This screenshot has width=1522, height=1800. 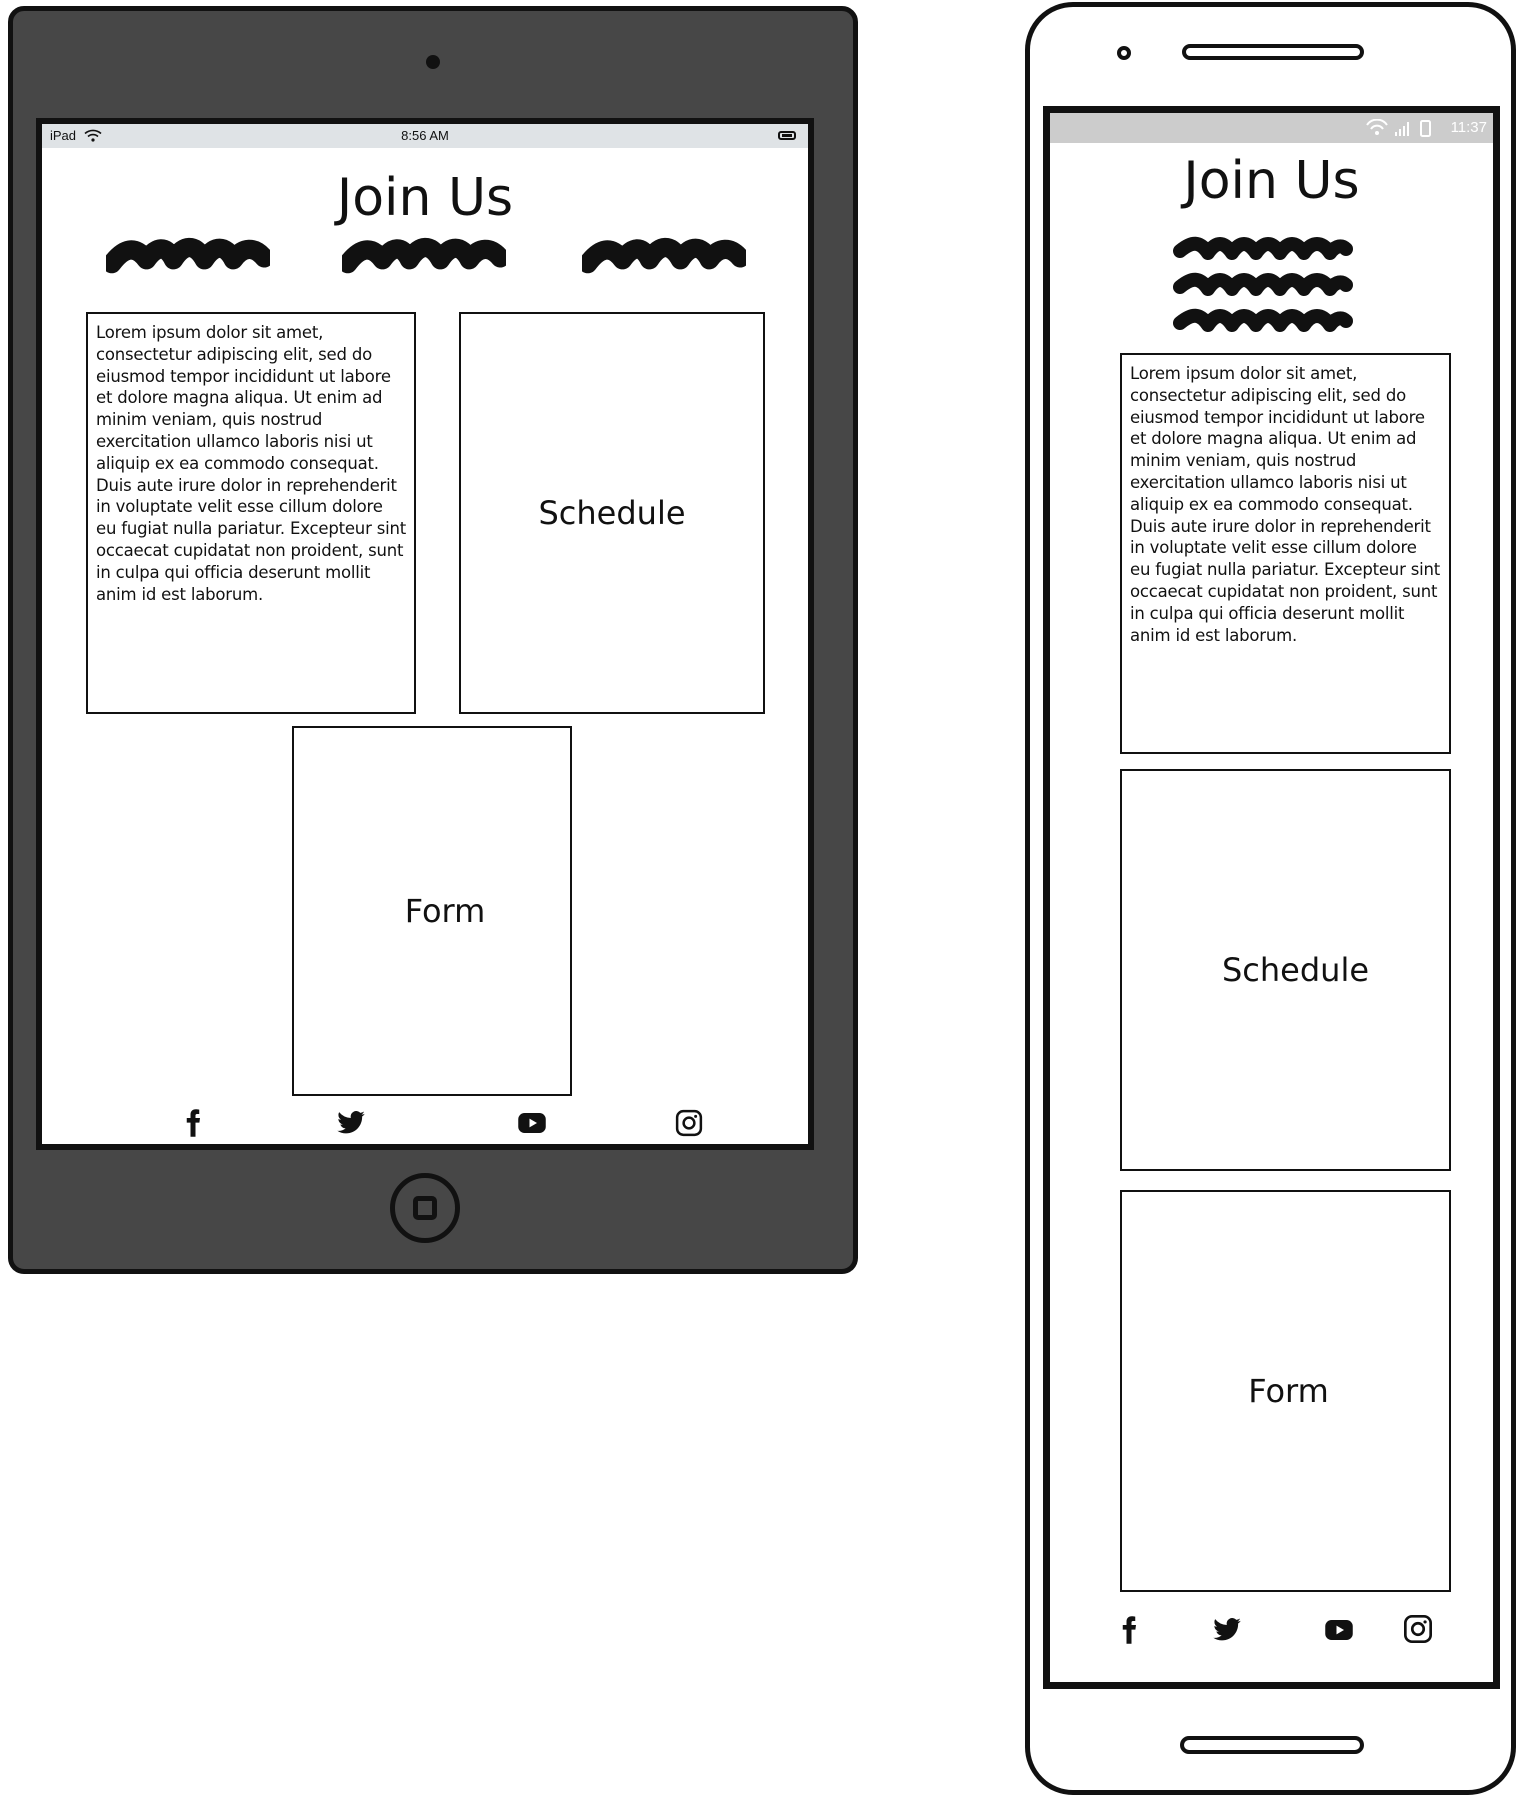 What do you see at coordinates (1468, 127) in the screenshot?
I see `status-time: 11:37` at bounding box center [1468, 127].